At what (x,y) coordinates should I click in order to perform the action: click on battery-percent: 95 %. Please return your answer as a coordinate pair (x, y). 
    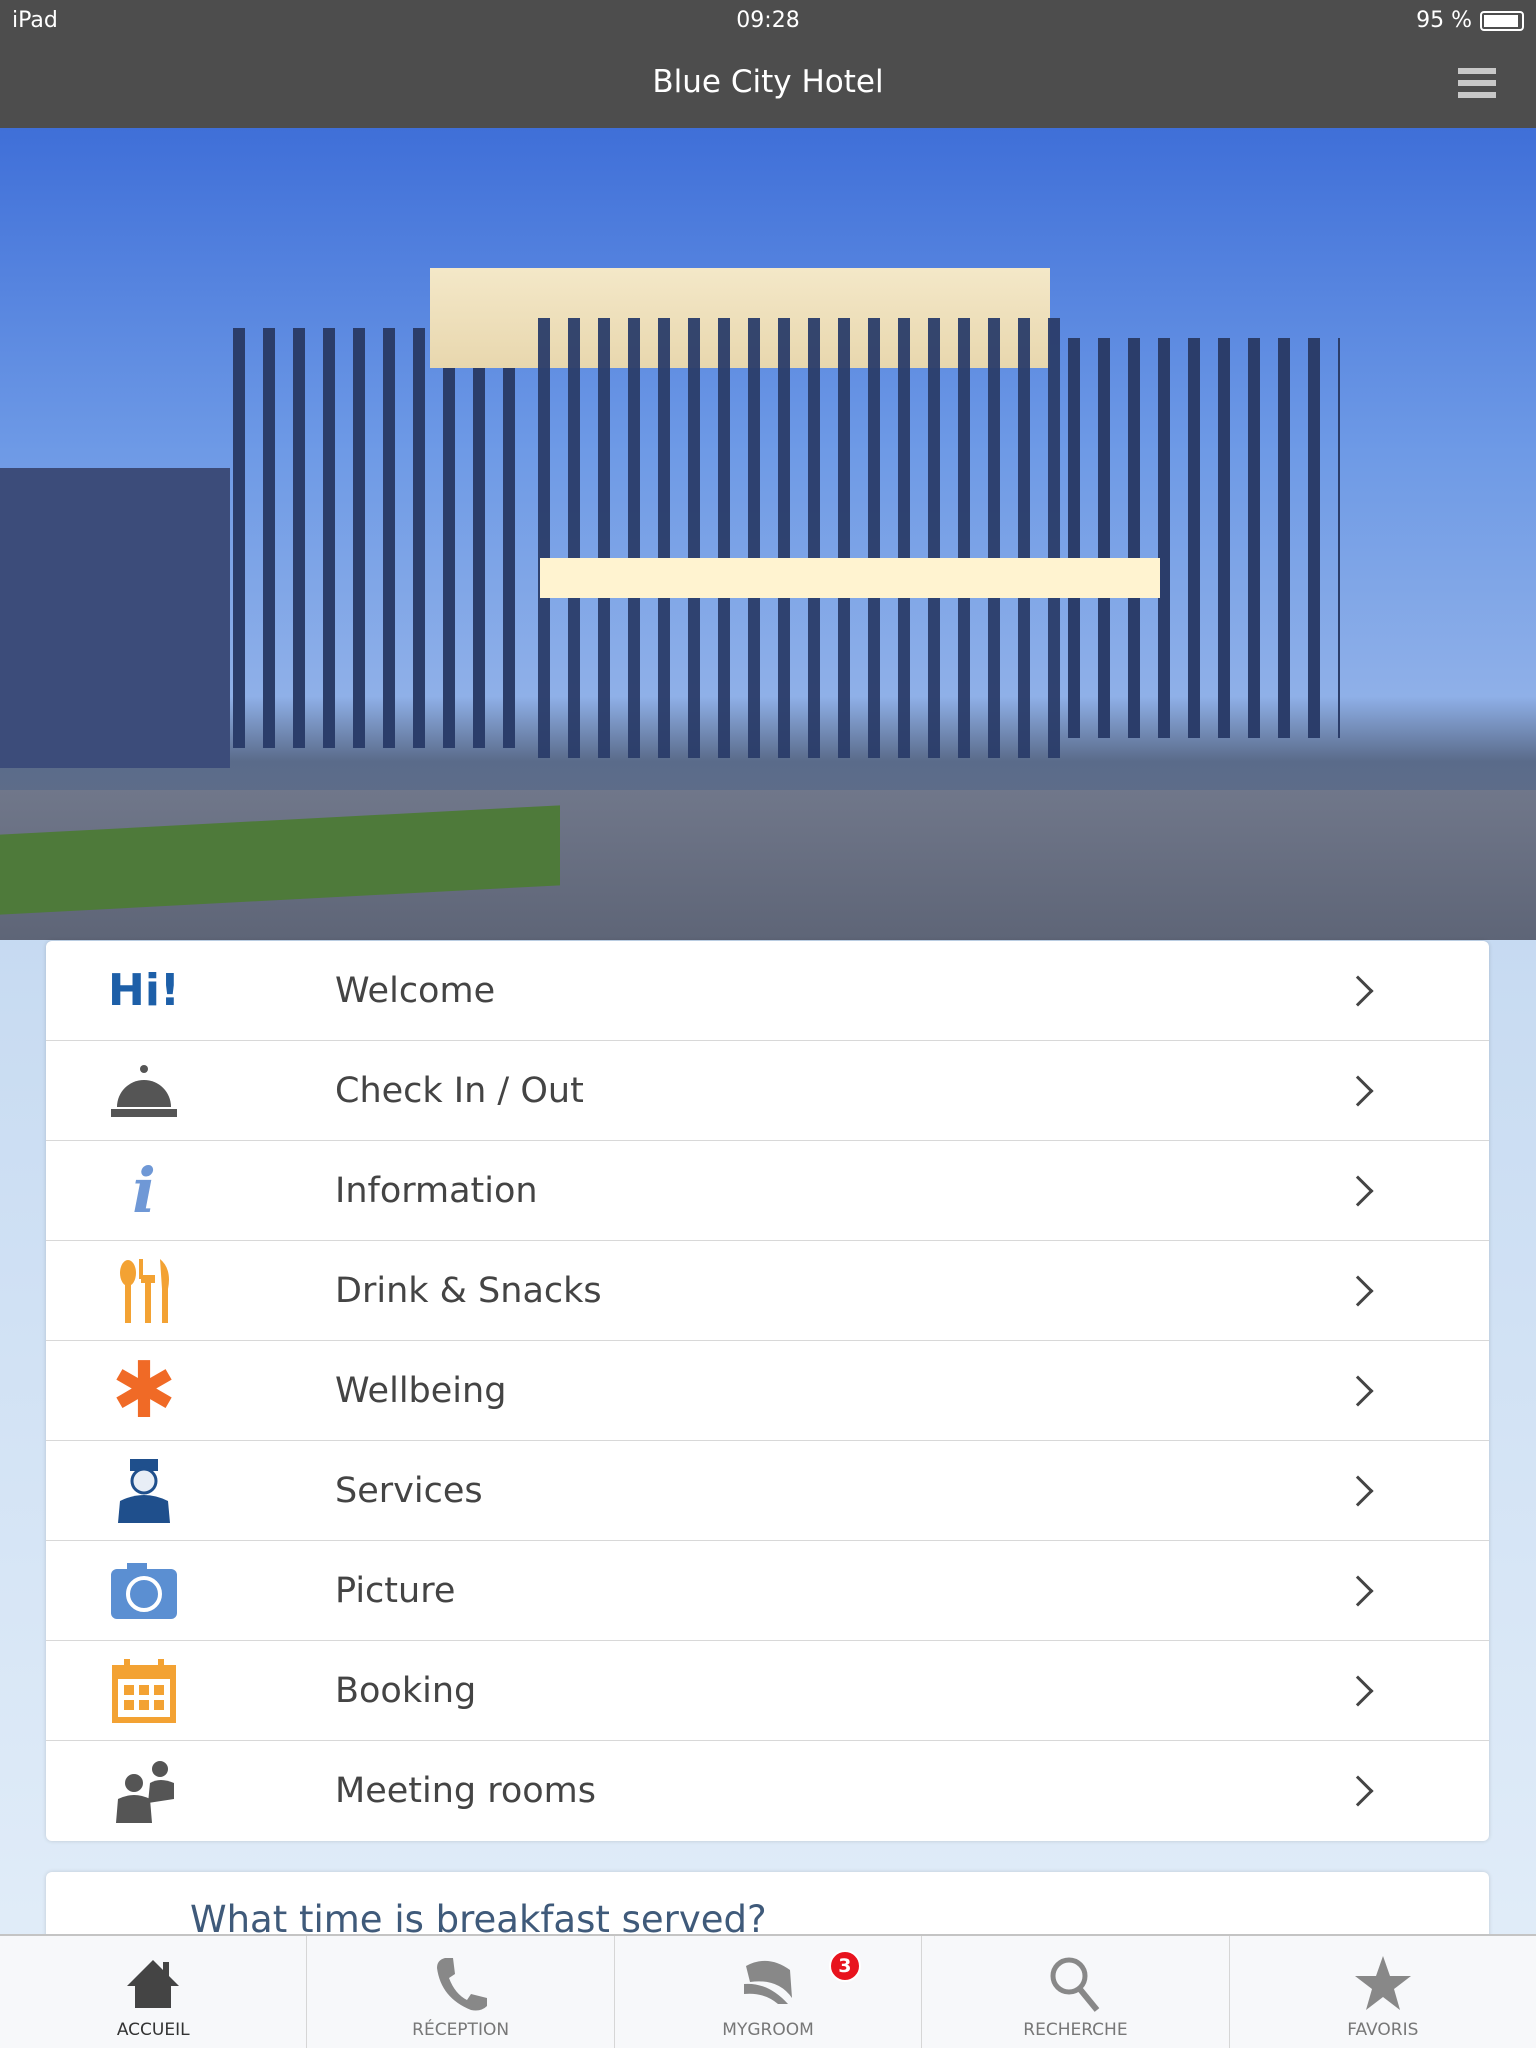
    Looking at the image, I should click on (1444, 20).